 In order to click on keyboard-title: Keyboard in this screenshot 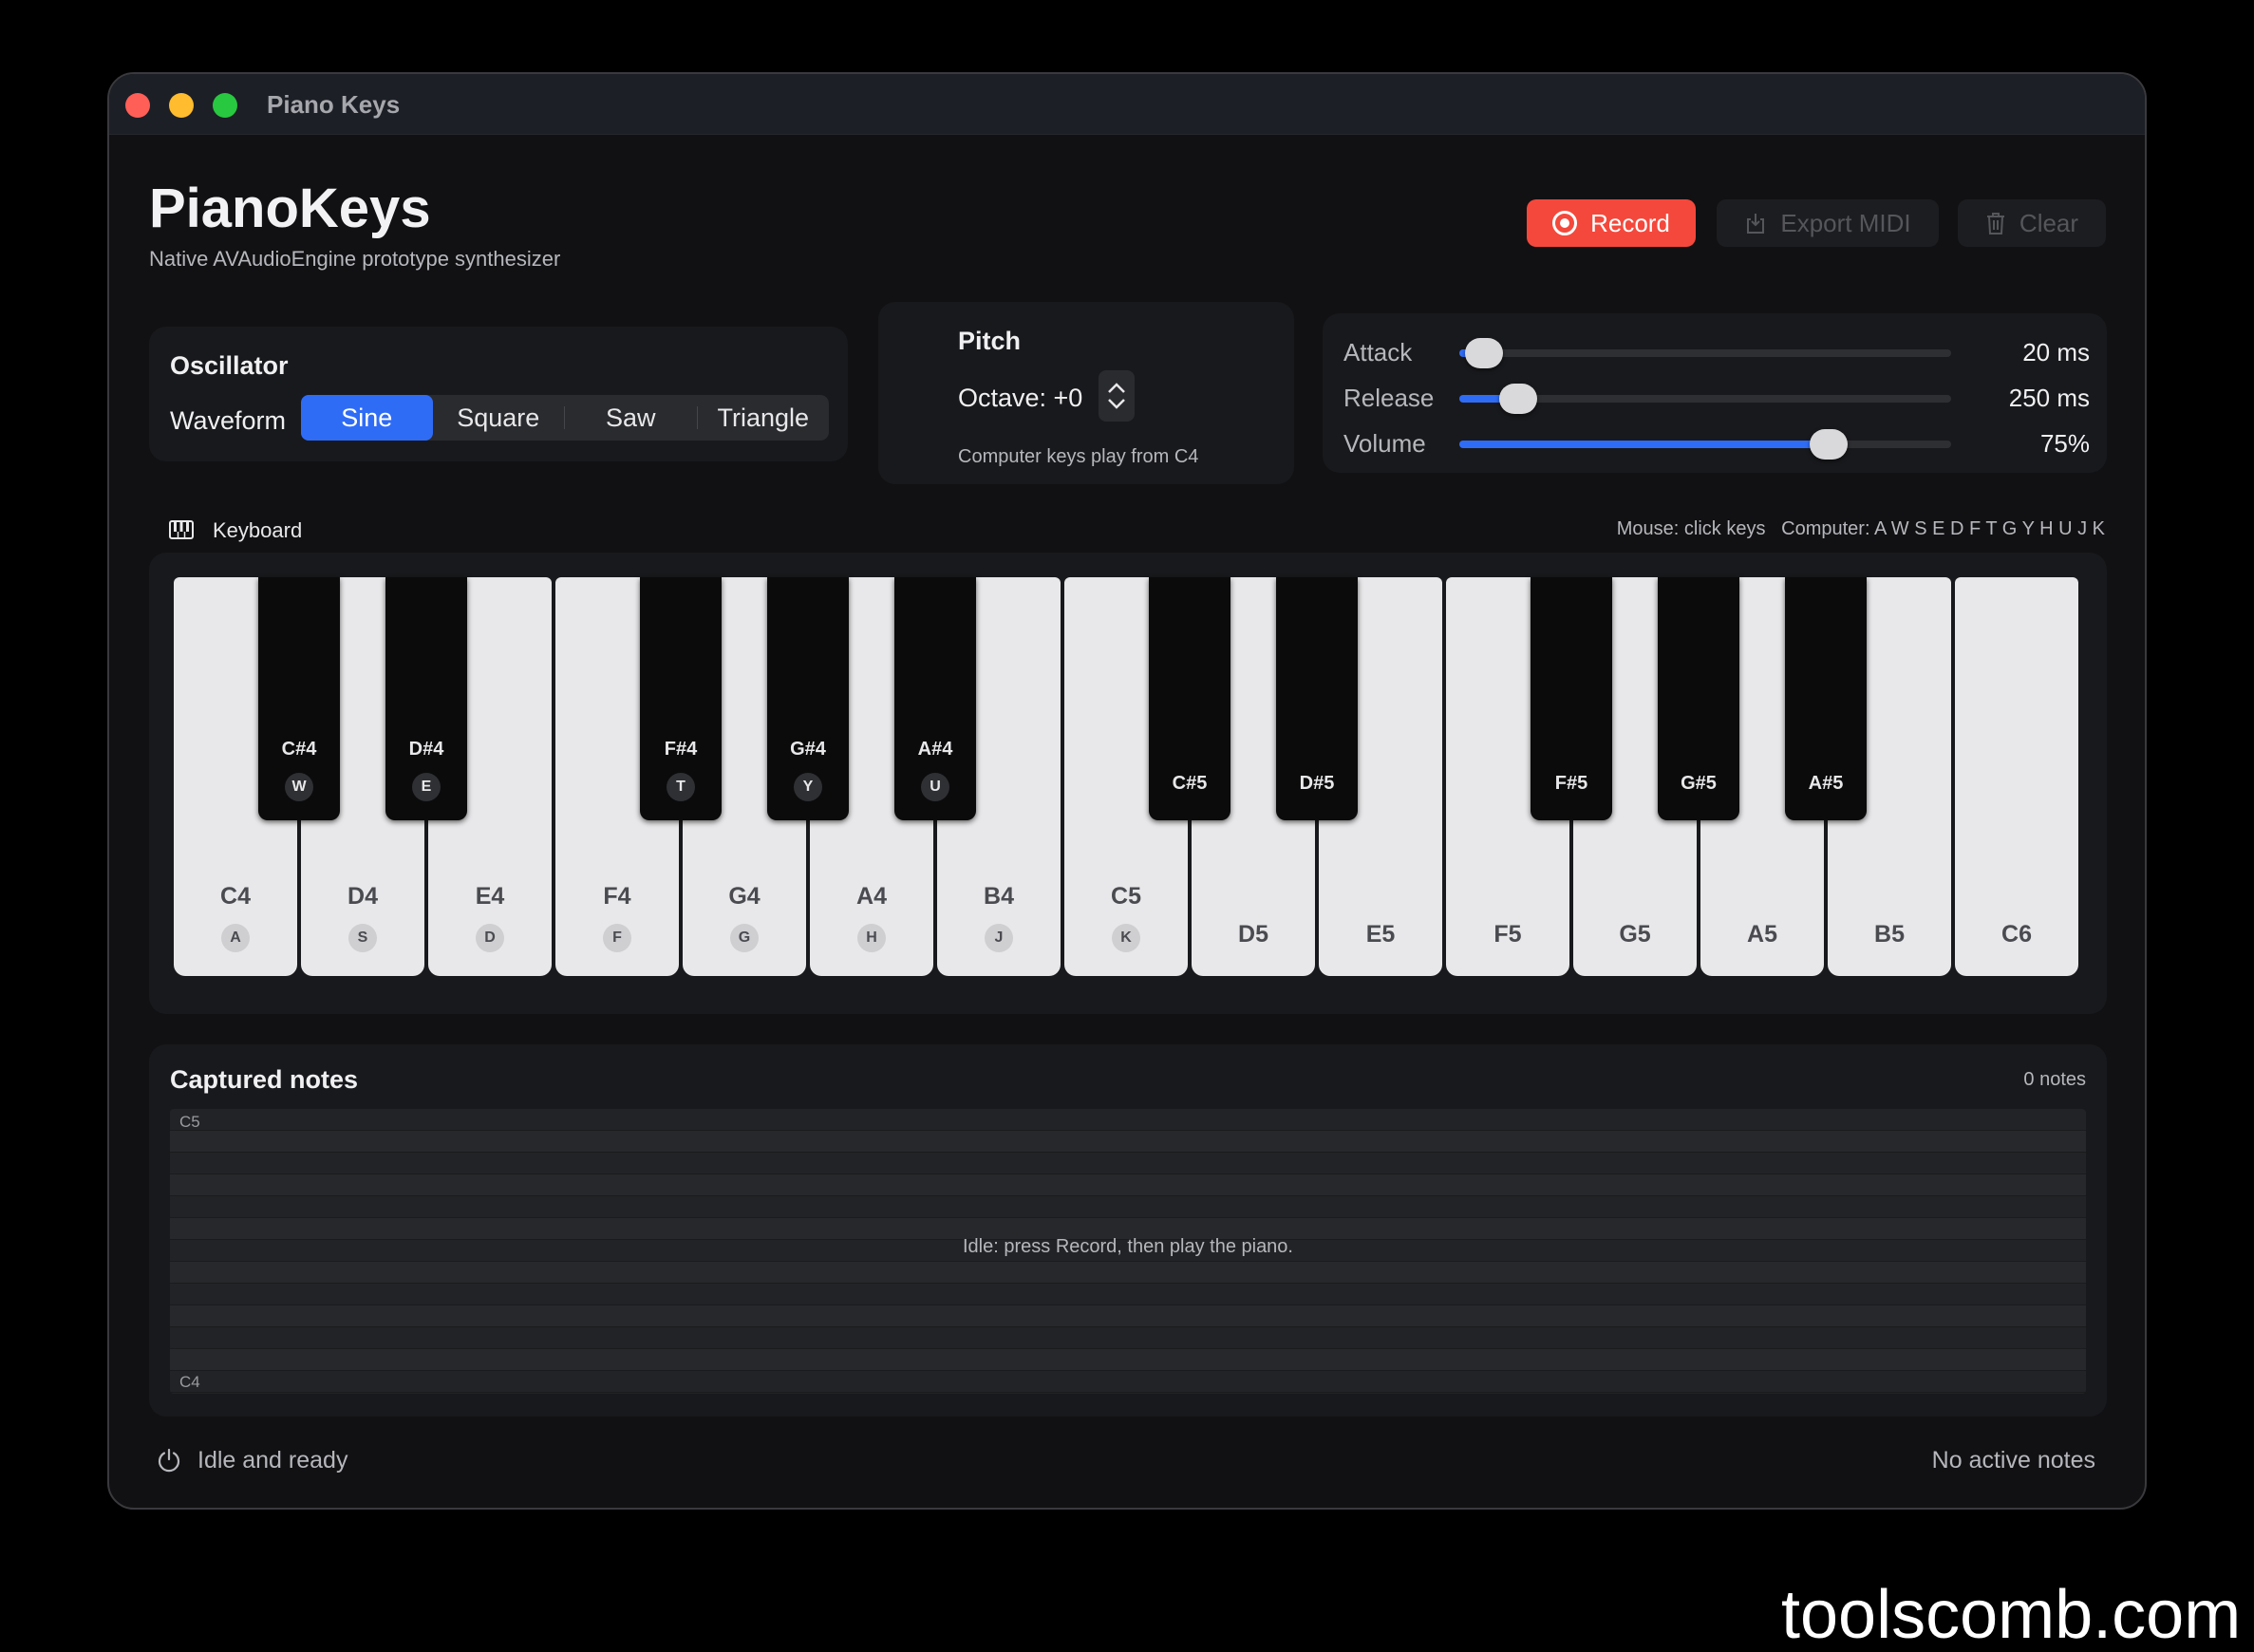, I will do `click(258, 530)`.